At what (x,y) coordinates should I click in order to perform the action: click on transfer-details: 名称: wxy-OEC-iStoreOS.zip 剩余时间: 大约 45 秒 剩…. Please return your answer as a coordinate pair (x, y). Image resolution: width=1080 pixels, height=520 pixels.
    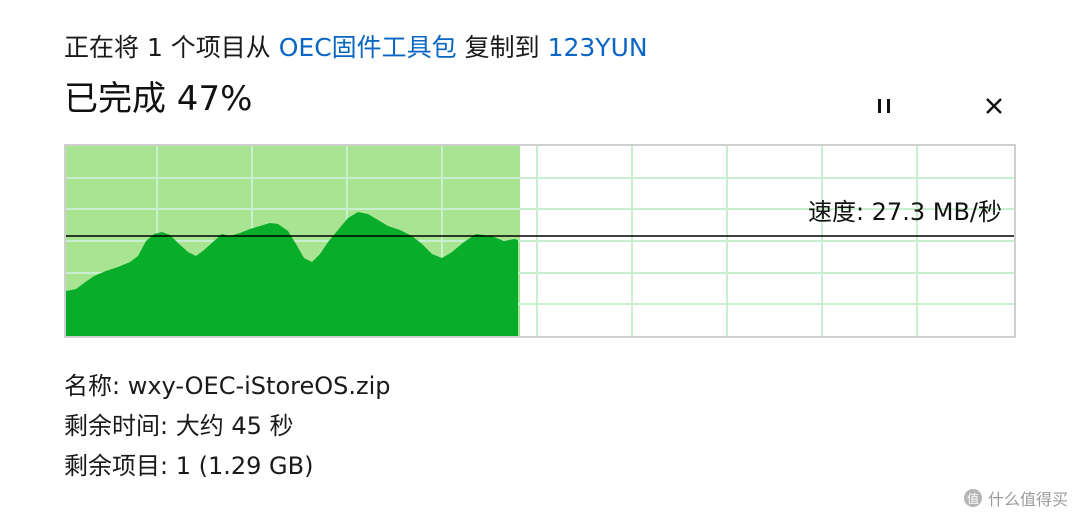
    Looking at the image, I should click on (227, 426).